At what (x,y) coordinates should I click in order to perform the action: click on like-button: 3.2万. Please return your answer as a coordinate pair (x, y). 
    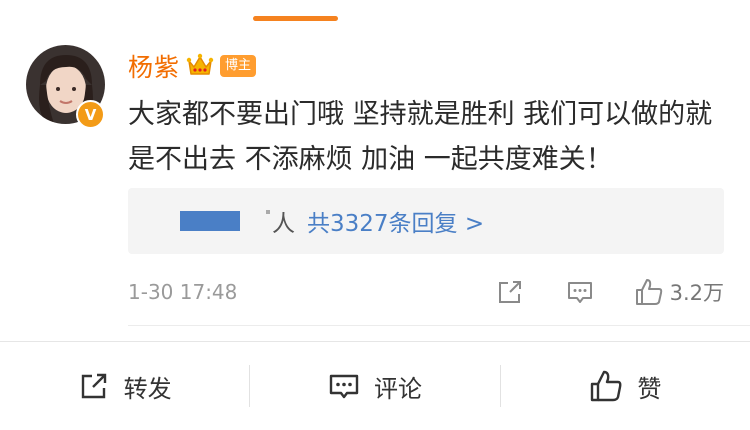
    Looking at the image, I should click on (679, 292).